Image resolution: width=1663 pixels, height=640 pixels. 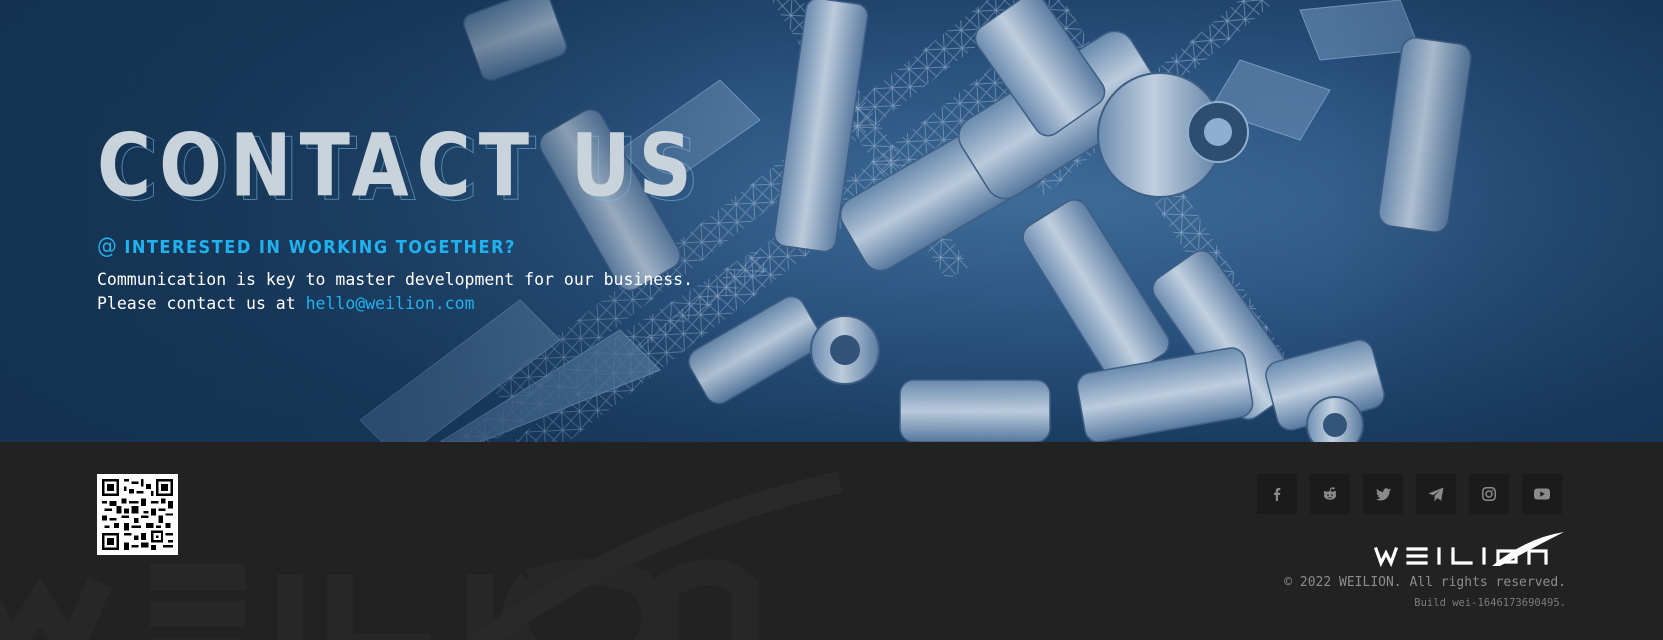 I want to click on description-prefix: Please contact us at, so click(x=201, y=303).